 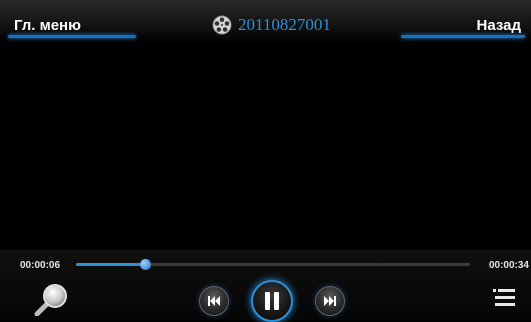 I want to click on film-reel-icon, so click(x=222, y=25).